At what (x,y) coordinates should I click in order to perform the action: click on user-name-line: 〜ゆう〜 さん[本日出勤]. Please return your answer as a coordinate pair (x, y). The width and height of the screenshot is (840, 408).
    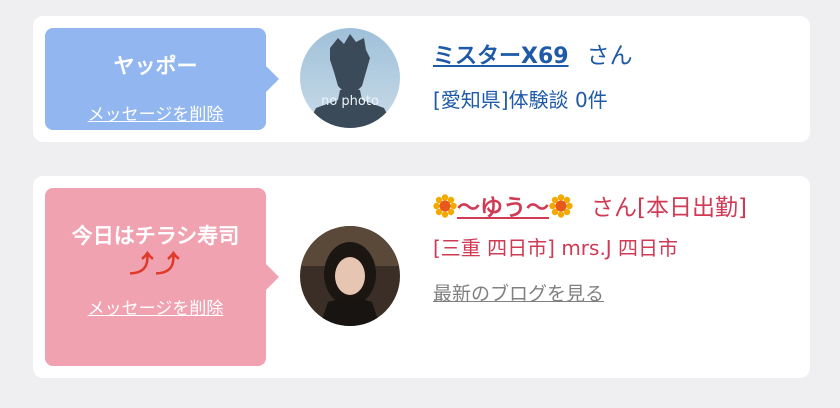
    Looking at the image, I should click on (606, 209).